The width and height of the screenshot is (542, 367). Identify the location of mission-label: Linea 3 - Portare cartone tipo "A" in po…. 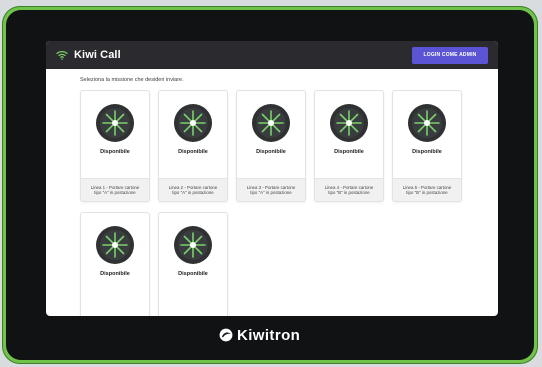
(271, 190).